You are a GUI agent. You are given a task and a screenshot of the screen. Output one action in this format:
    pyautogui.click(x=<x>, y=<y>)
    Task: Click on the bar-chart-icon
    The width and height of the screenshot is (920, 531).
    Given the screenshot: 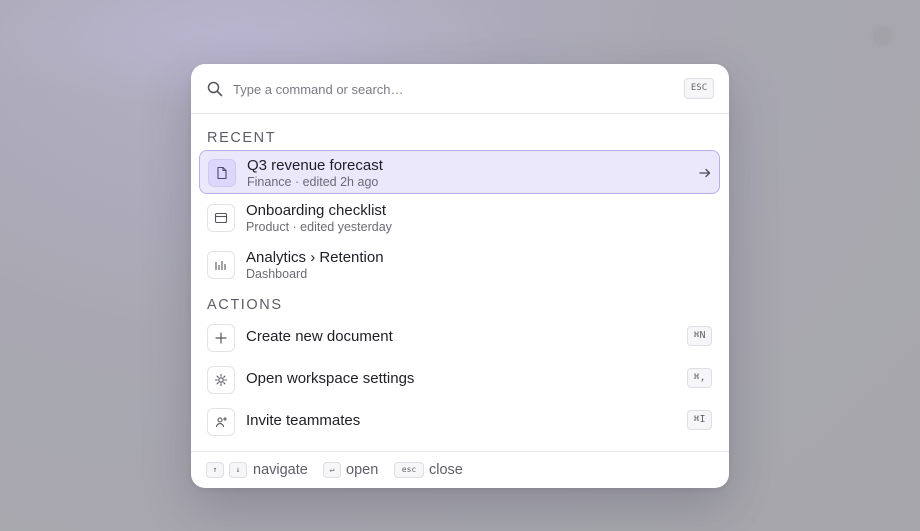 What is the action you would take?
    pyautogui.click(x=220, y=265)
    